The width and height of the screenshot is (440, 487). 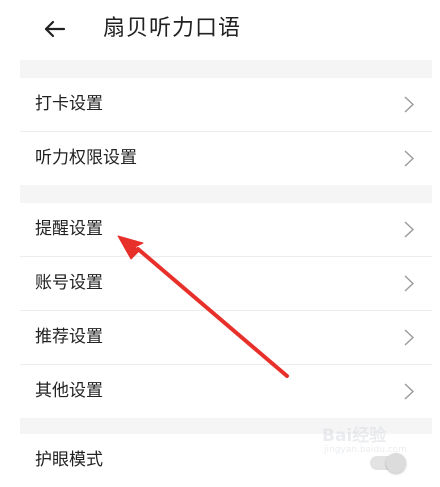 I want to click on settings-item-recommendation: 推荐设置, so click(x=226, y=338).